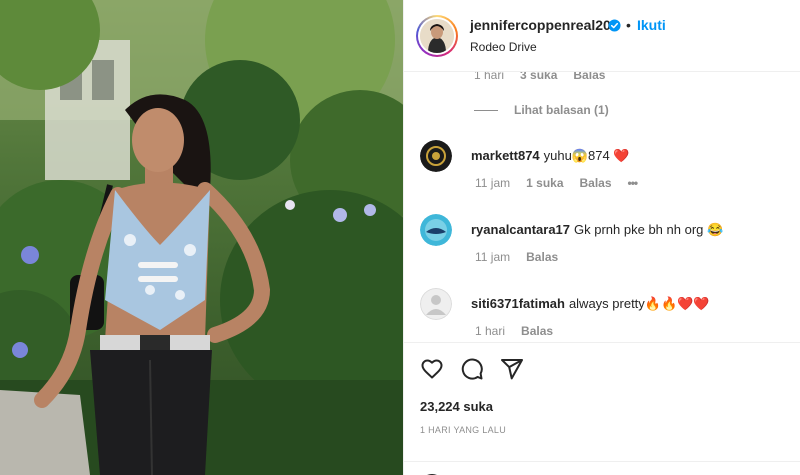 This screenshot has width=800, height=475. I want to click on comment-meta: 1 hari Balas, so click(514, 331).